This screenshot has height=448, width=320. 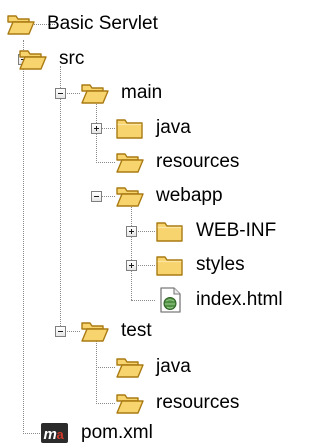 I want to click on tree-node-web-inf: WEB-INF, so click(x=215, y=231).